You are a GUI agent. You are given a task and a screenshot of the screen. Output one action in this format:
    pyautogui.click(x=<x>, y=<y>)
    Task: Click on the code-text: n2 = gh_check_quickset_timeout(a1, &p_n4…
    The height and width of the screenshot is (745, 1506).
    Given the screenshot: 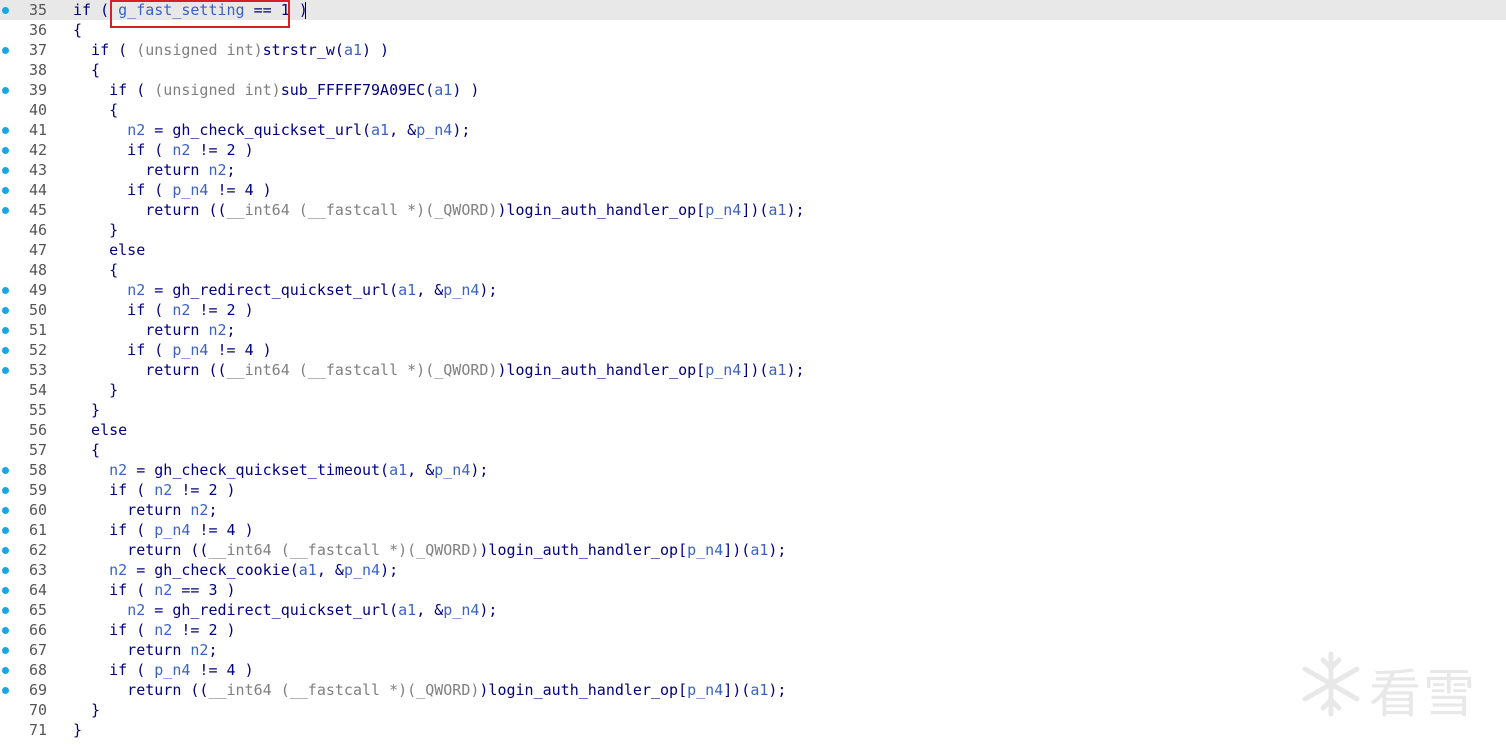 What is the action you would take?
    pyautogui.click(x=280, y=470)
    